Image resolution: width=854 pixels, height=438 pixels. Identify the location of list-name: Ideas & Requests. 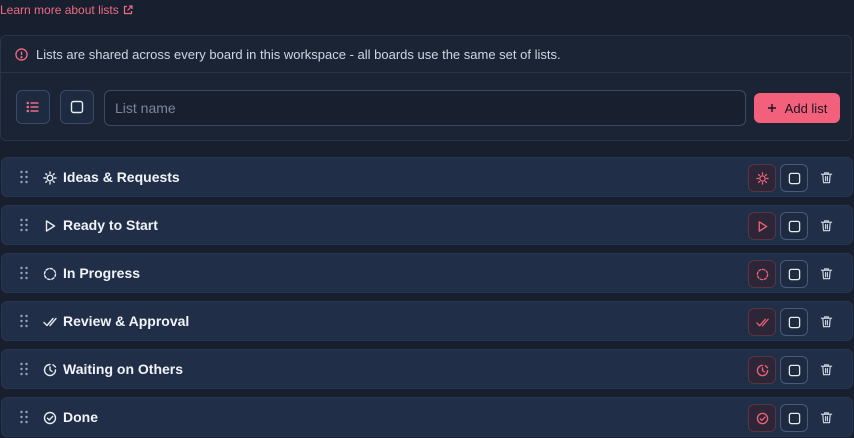
(121, 177).